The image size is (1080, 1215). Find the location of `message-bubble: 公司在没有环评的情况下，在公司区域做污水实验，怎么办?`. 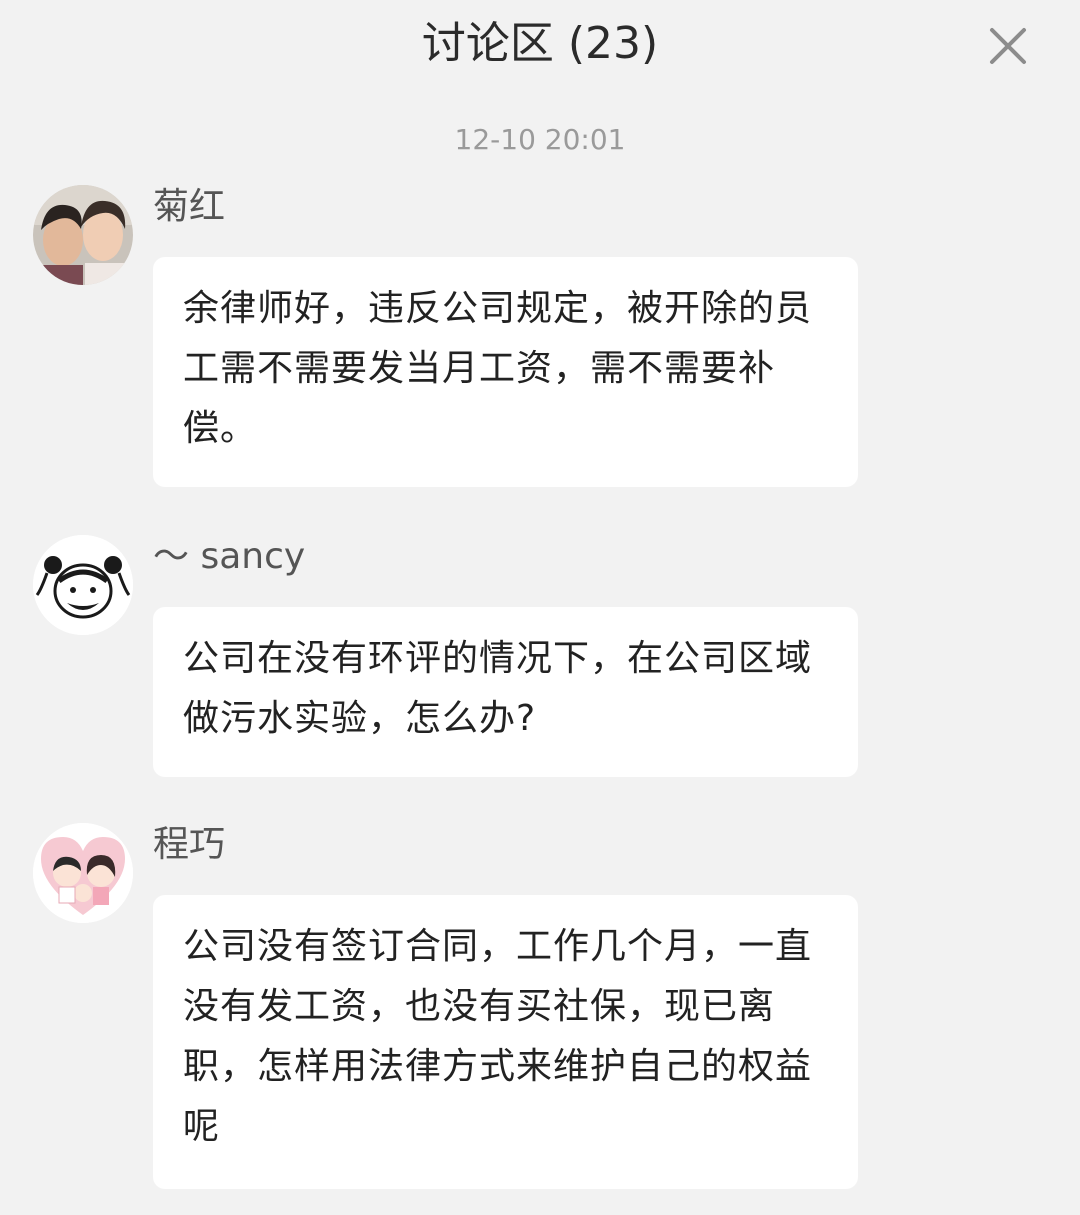

message-bubble: 公司在没有环评的情况下，在公司区域做污水实验，怎么办? is located at coordinates (505, 692).